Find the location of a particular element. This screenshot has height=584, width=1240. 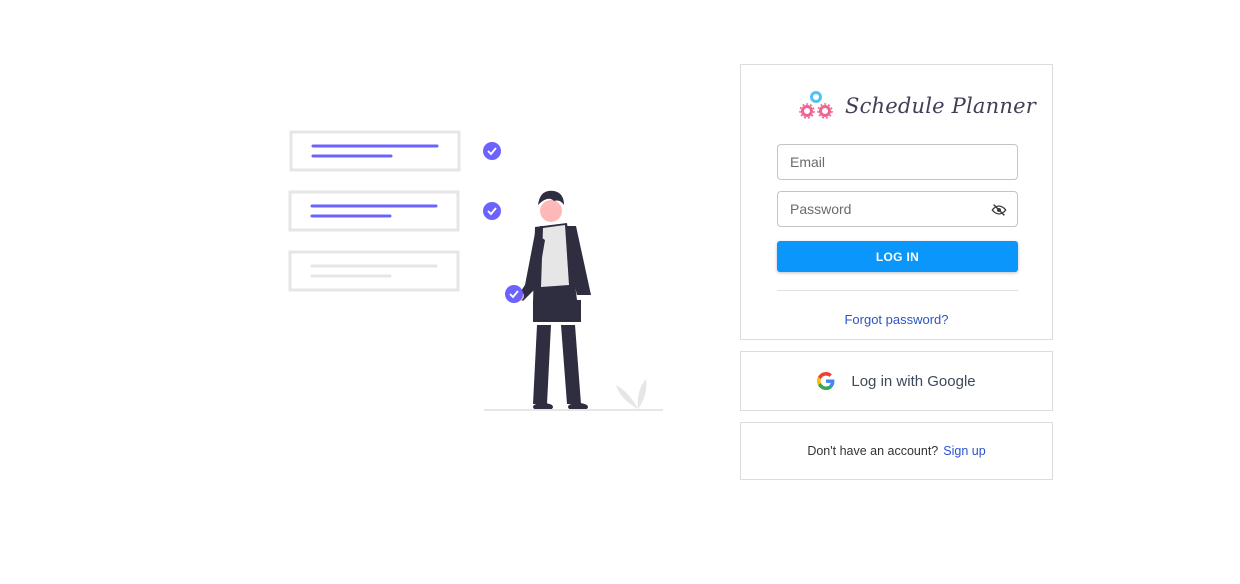

signup-card: Don't have an account? Sign up is located at coordinates (896, 451).